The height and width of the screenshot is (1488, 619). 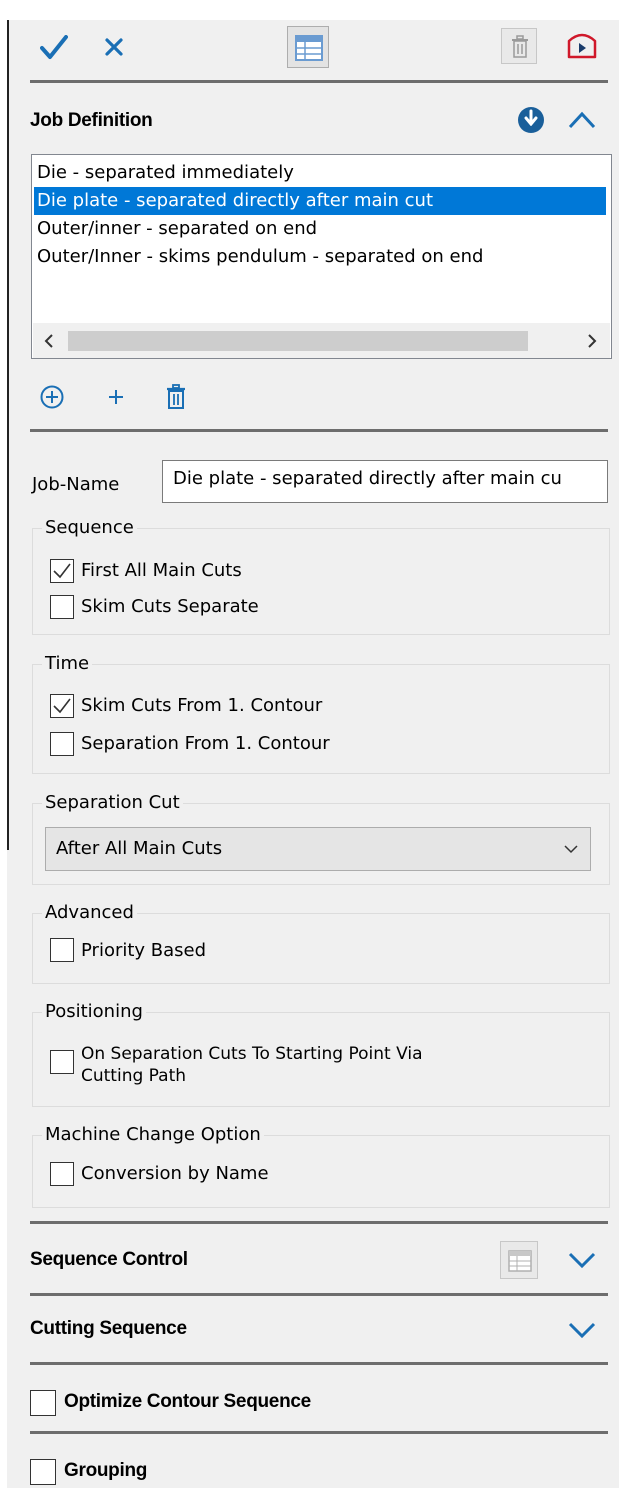 What do you see at coordinates (320, 173) in the screenshot?
I see `list-item: Die - separated immediately` at bounding box center [320, 173].